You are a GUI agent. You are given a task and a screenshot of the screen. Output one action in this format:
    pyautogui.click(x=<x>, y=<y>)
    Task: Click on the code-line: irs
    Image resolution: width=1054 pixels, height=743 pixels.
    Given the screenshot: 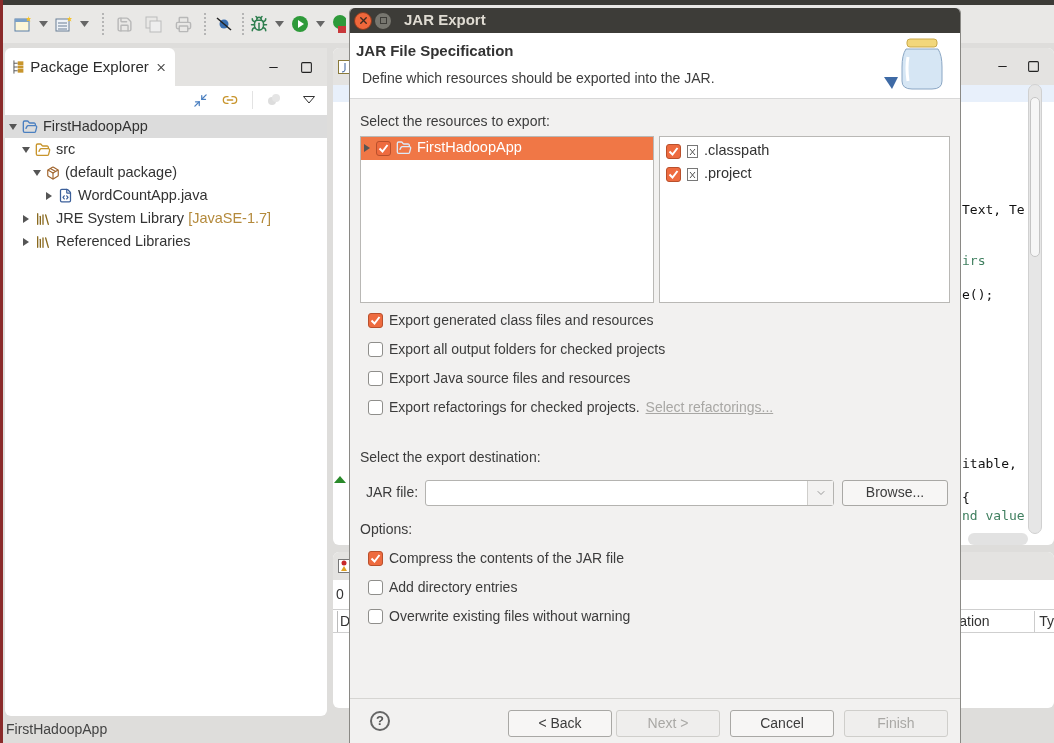 What is the action you would take?
    pyautogui.click(x=974, y=260)
    